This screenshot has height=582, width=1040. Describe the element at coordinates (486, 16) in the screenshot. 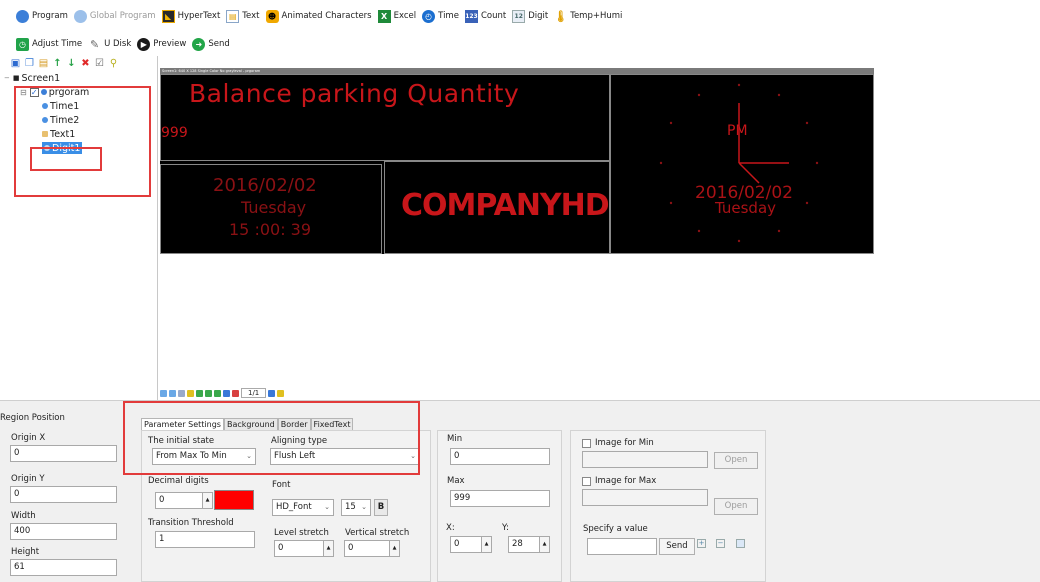

I see `count-button: 123 Count` at that location.